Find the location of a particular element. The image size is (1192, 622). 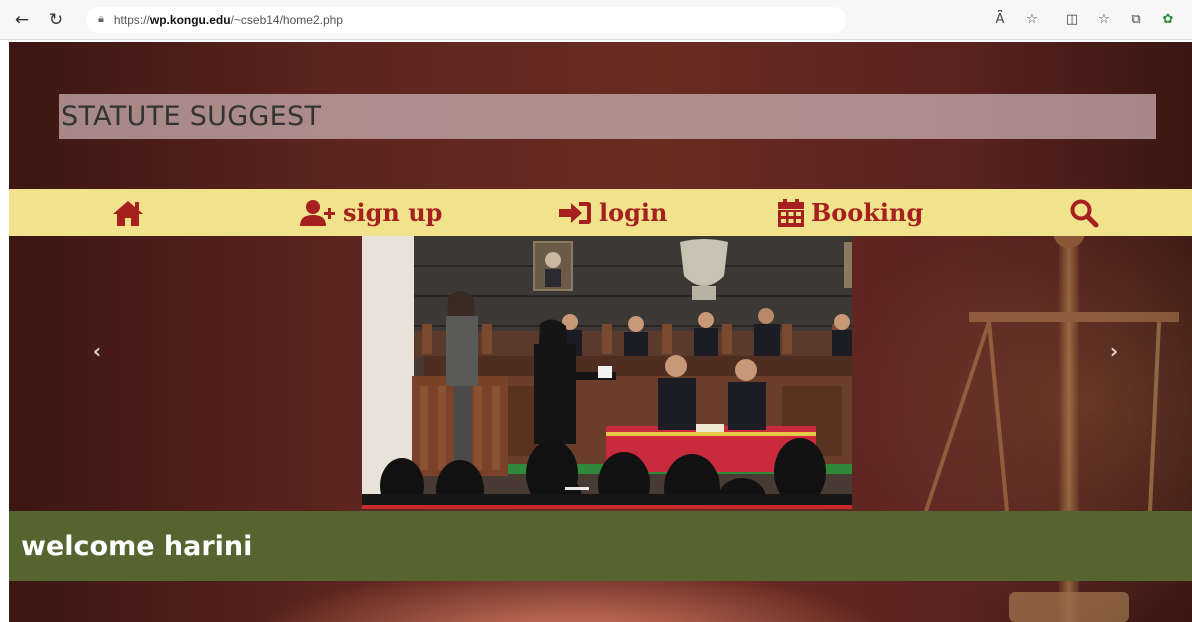

nav-sign-up: sign up is located at coordinates (370, 212).